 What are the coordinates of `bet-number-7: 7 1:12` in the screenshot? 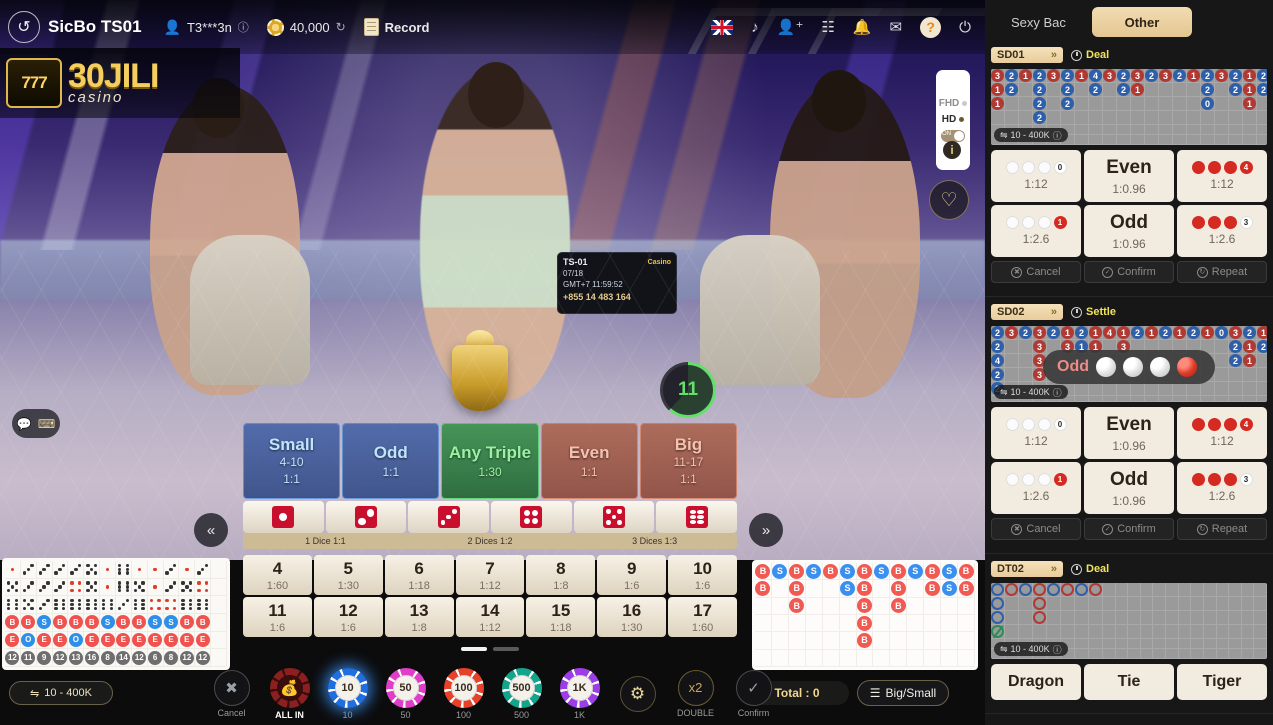 It's located at (490, 575).